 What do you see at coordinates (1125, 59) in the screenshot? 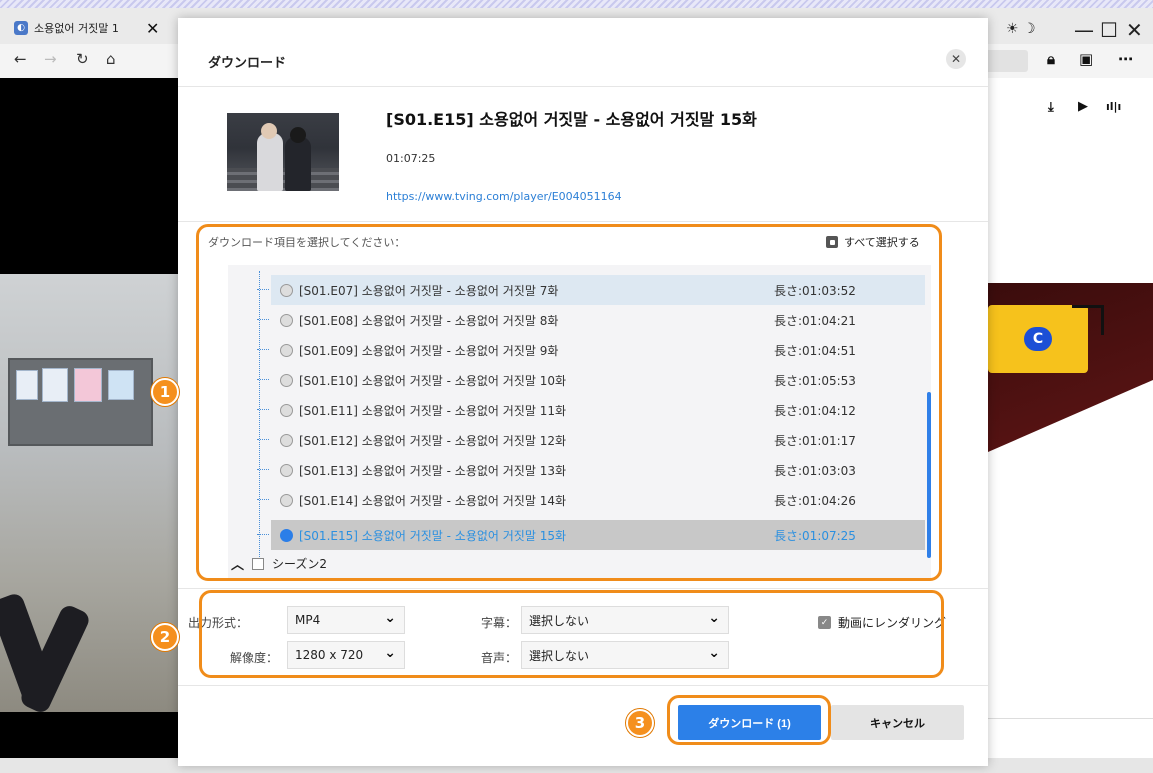
I see `more-menu-icon: ⋯` at bounding box center [1125, 59].